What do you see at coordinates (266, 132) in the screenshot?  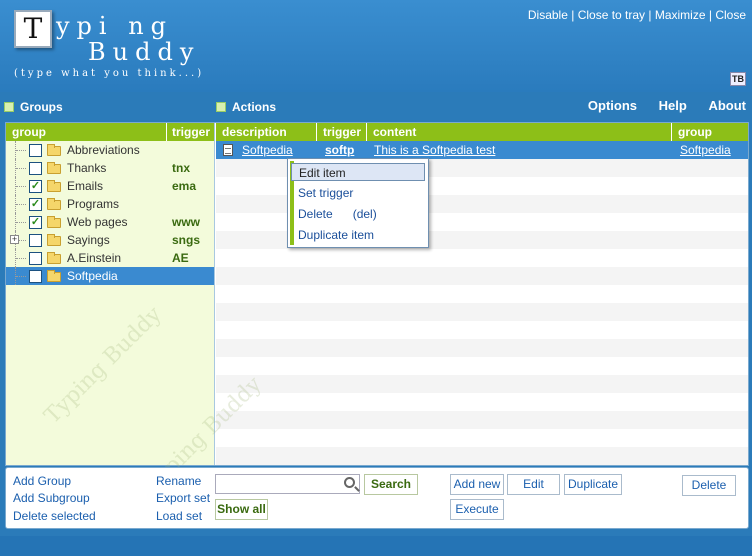 I see `description-column-header: description` at bounding box center [266, 132].